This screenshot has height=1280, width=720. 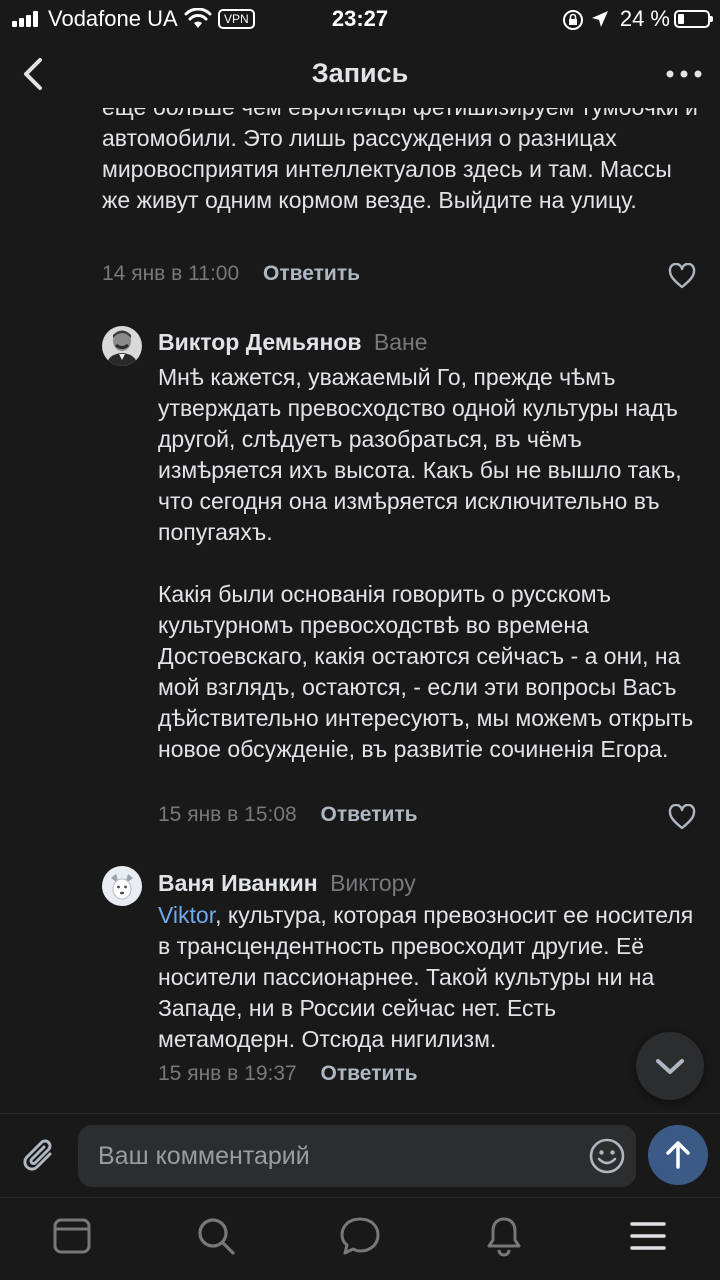 What do you see at coordinates (648, 1236) in the screenshot?
I see `menu-icon` at bounding box center [648, 1236].